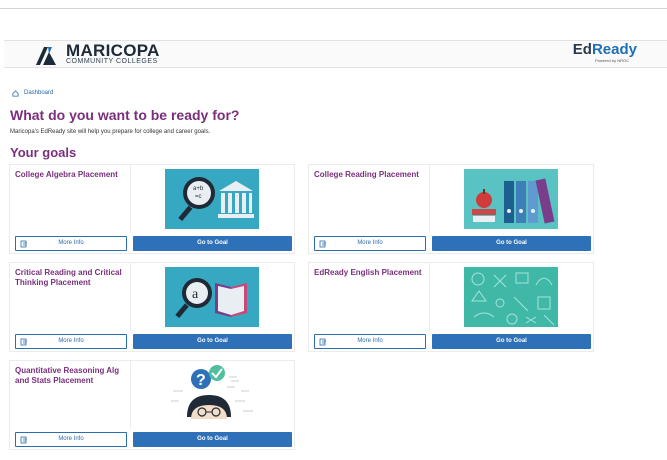  I want to click on teal-doodle-pattern-image, so click(511, 297).